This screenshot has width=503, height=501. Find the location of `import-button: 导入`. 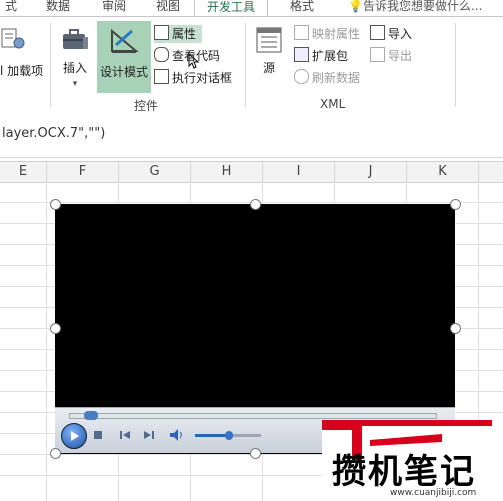

import-button: 导入 is located at coordinates (391, 34).